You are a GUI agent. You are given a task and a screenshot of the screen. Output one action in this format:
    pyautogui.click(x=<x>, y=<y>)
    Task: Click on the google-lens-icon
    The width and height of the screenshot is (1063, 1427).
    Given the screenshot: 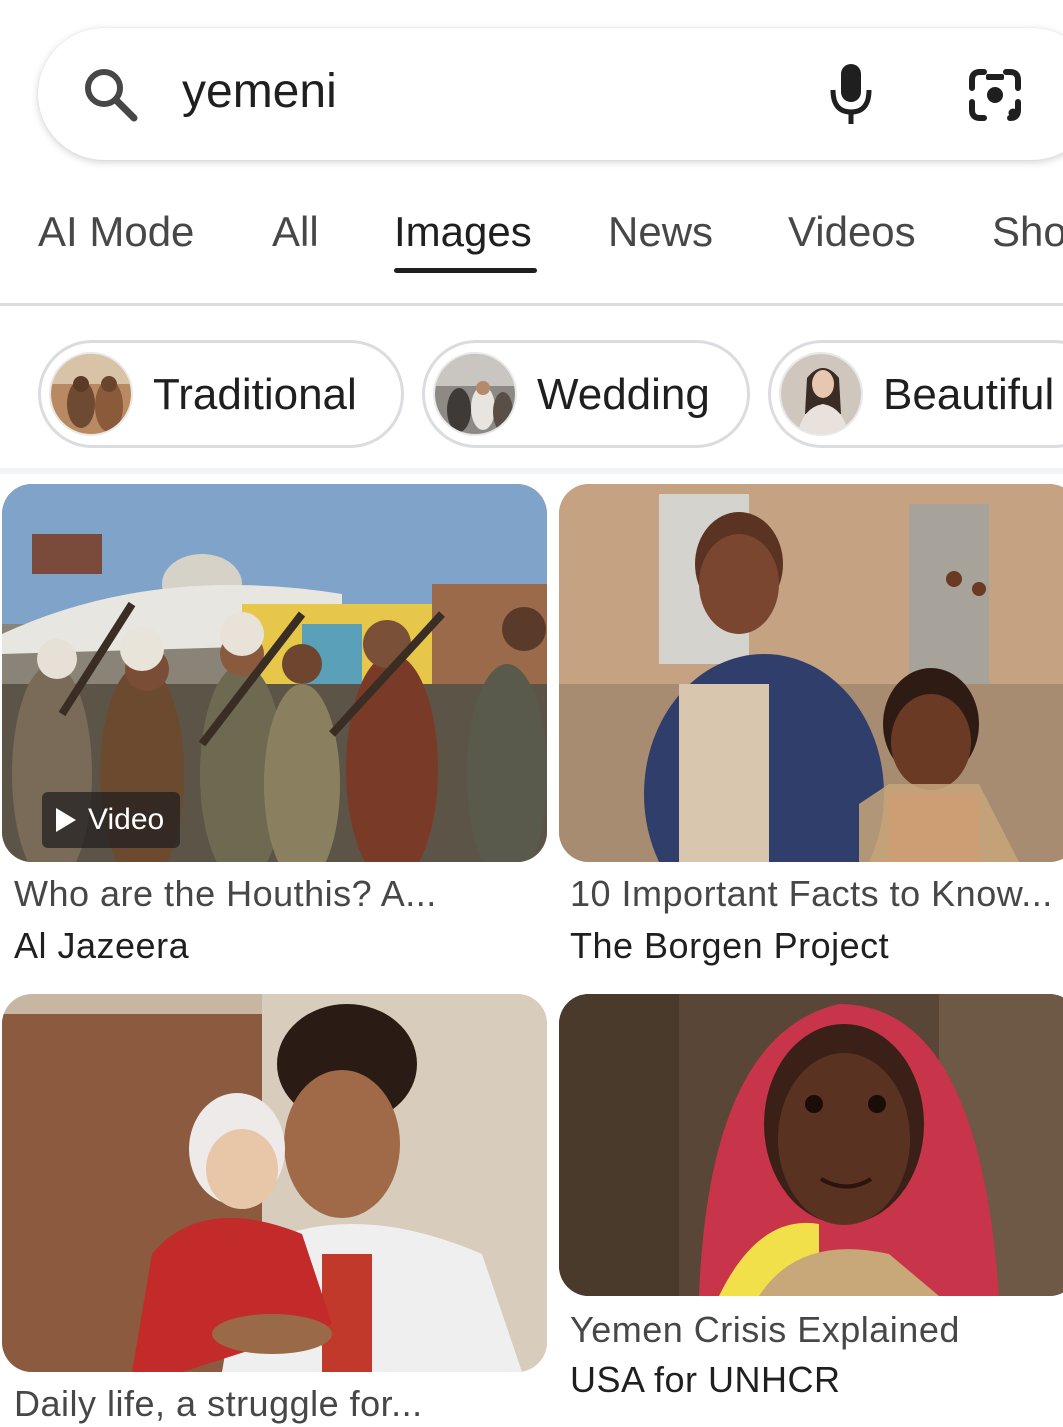 What is the action you would take?
    pyautogui.click(x=995, y=95)
    